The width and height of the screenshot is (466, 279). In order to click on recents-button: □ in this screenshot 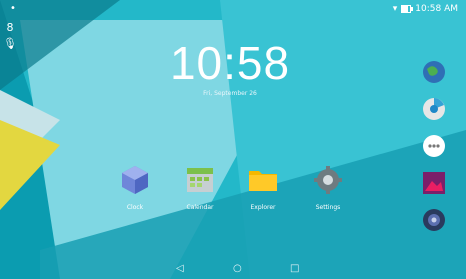, I will do `click(294, 268)`.